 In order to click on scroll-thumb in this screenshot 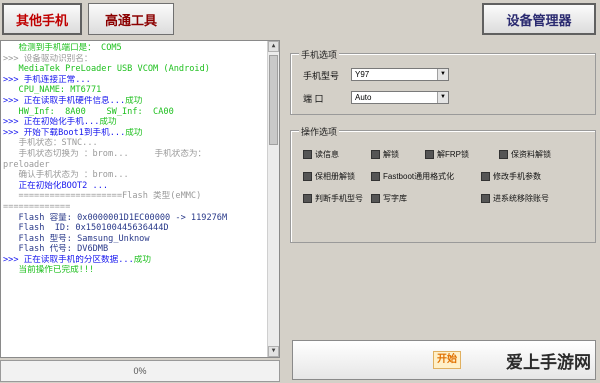, I will do `click(273, 100)`.